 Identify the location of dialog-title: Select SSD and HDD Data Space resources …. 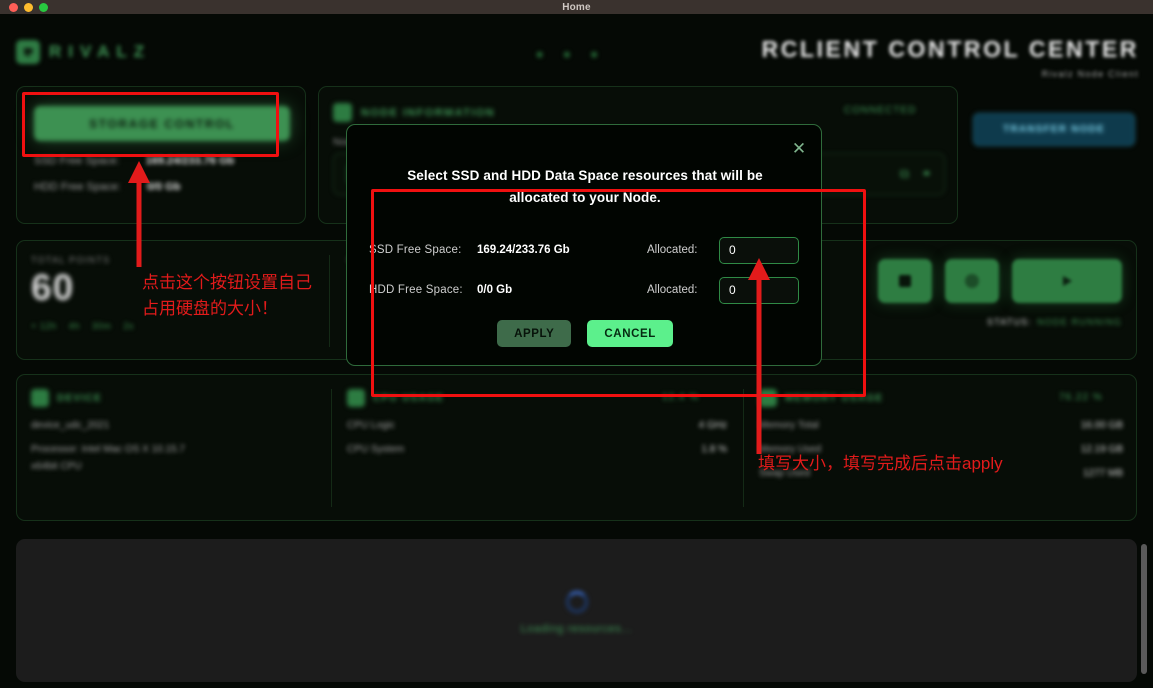
(585, 186).